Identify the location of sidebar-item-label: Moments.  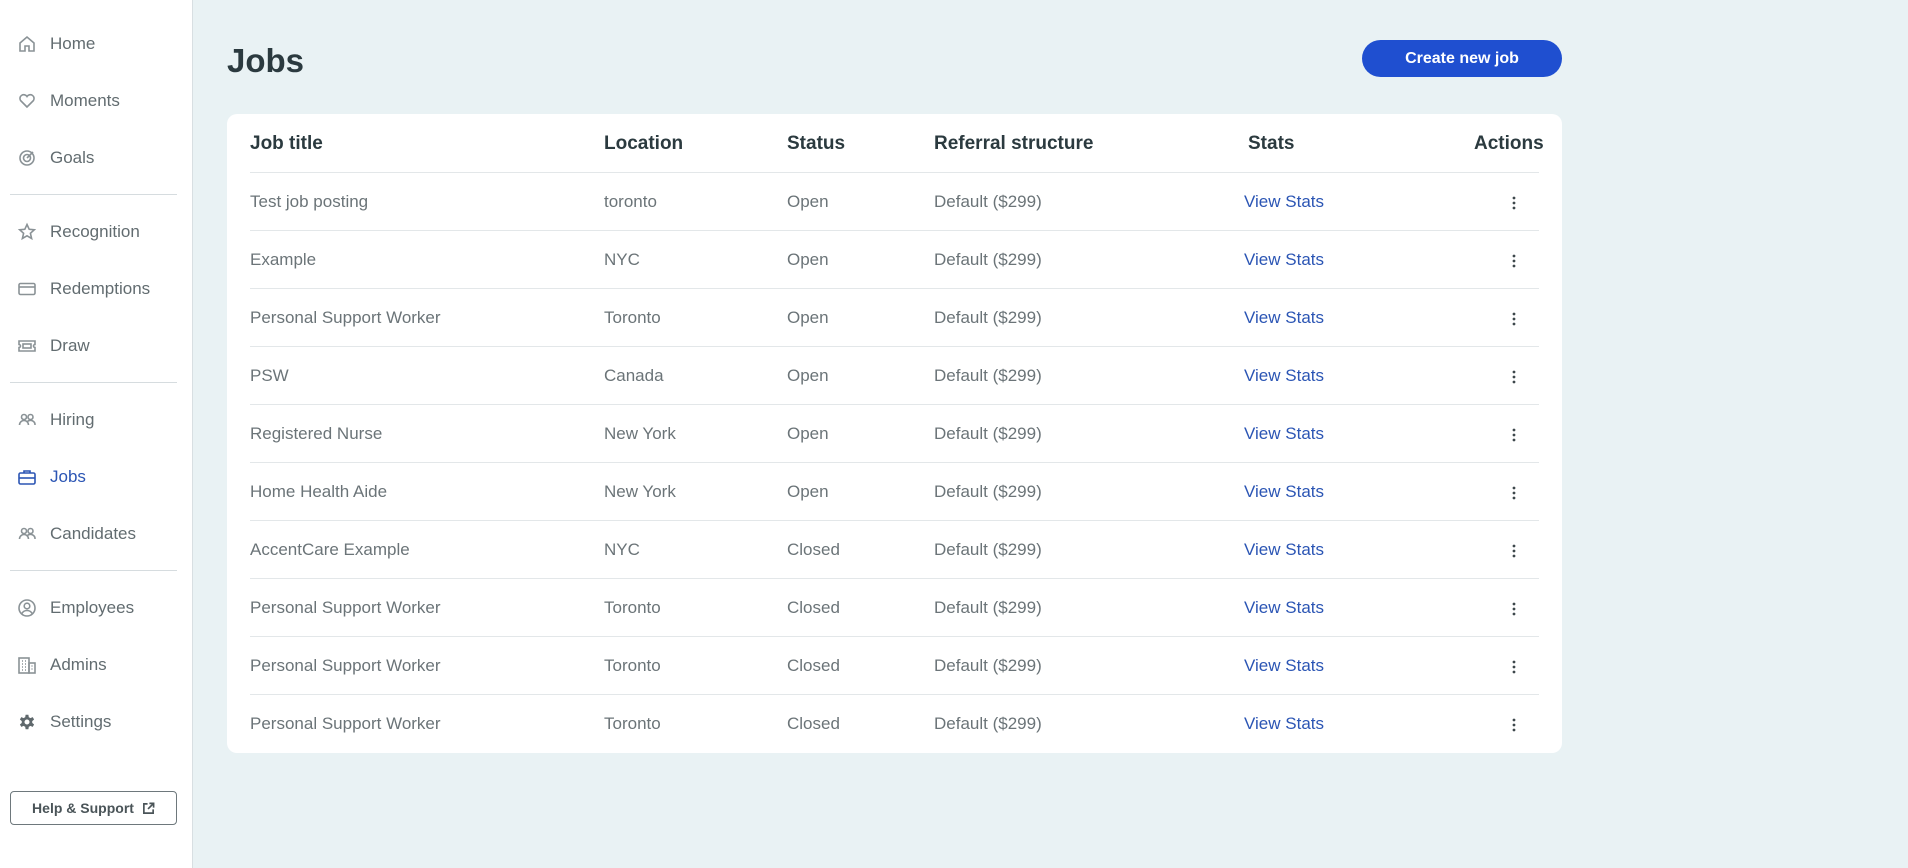
(85, 100).